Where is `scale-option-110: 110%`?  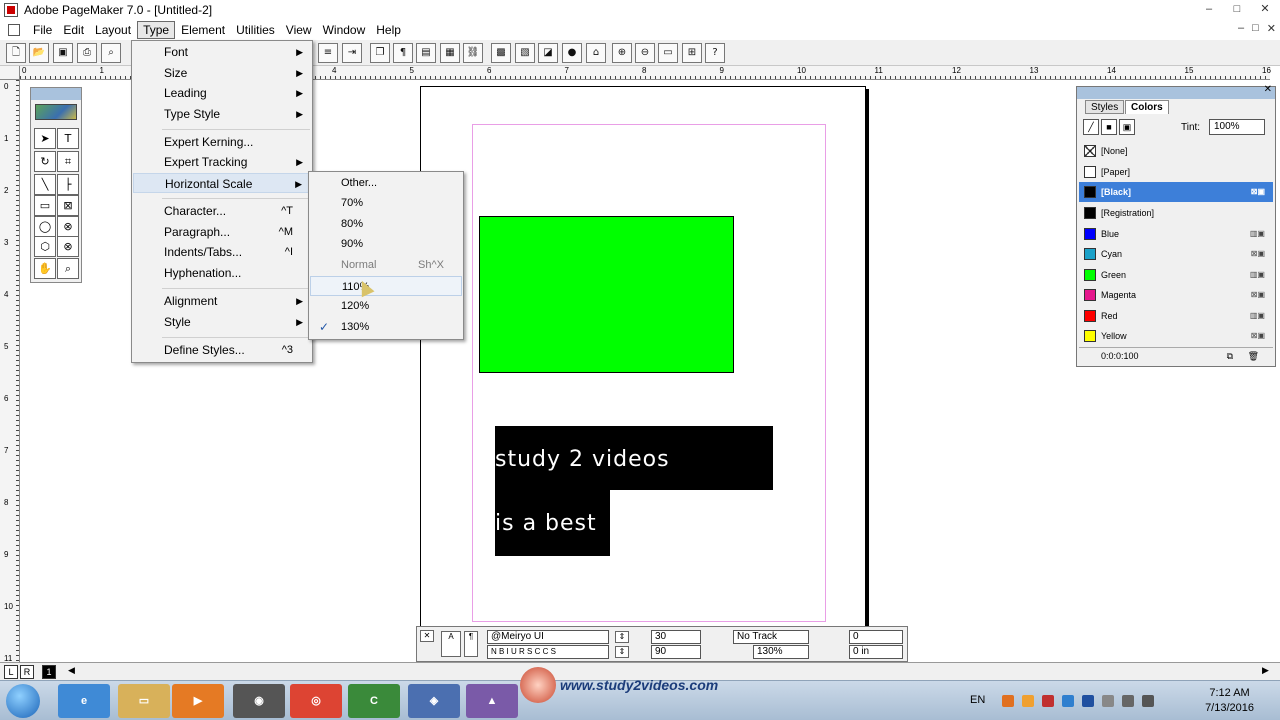 scale-option-110: 110% is located at coordinates (386, 286).